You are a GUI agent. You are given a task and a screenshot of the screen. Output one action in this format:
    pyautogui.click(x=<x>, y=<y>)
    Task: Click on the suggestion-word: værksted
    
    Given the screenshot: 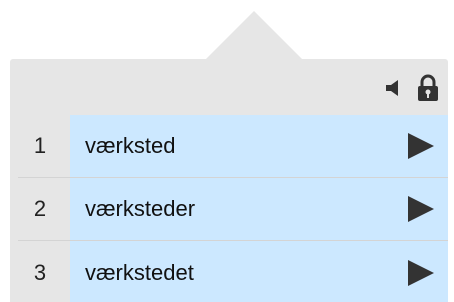 What is the action you would take?
    pyautogui.click(x=130, y=146)
    